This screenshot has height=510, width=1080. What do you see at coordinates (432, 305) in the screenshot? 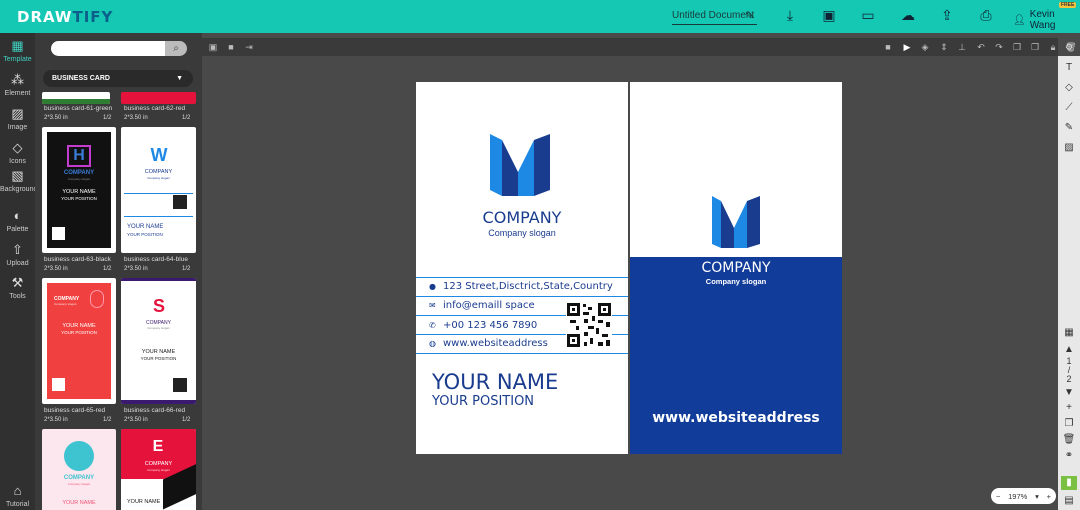
I see `email-icon: ✉` at bounding box center [432, 305].